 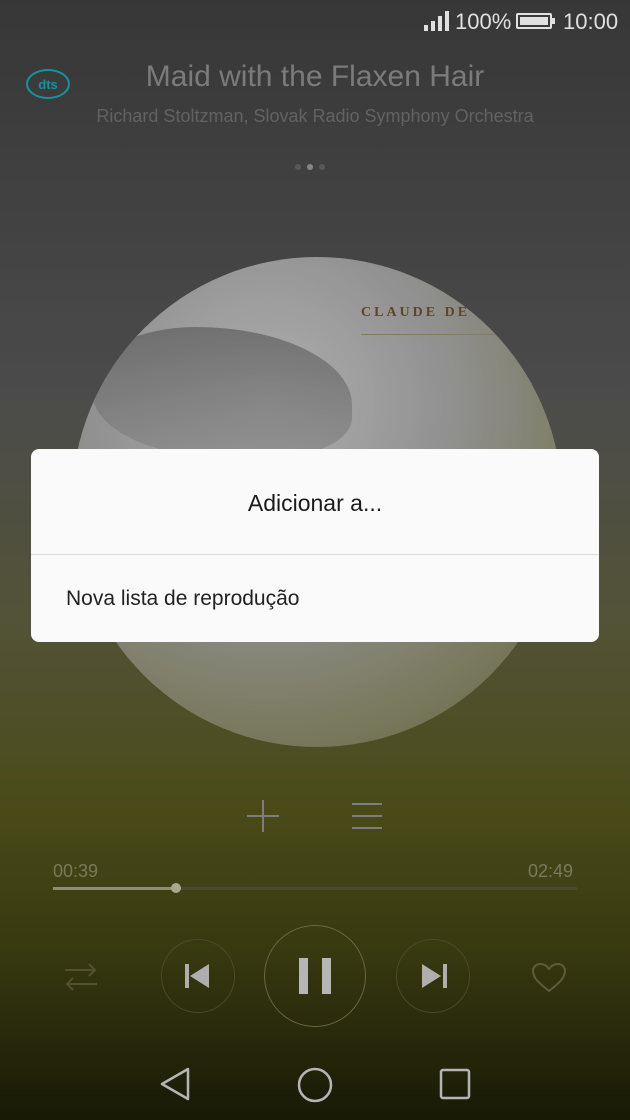 What do you see at coordinates (263, 816) in the screenshot?
I see `plus-icon` at bounding box center [263, 816].